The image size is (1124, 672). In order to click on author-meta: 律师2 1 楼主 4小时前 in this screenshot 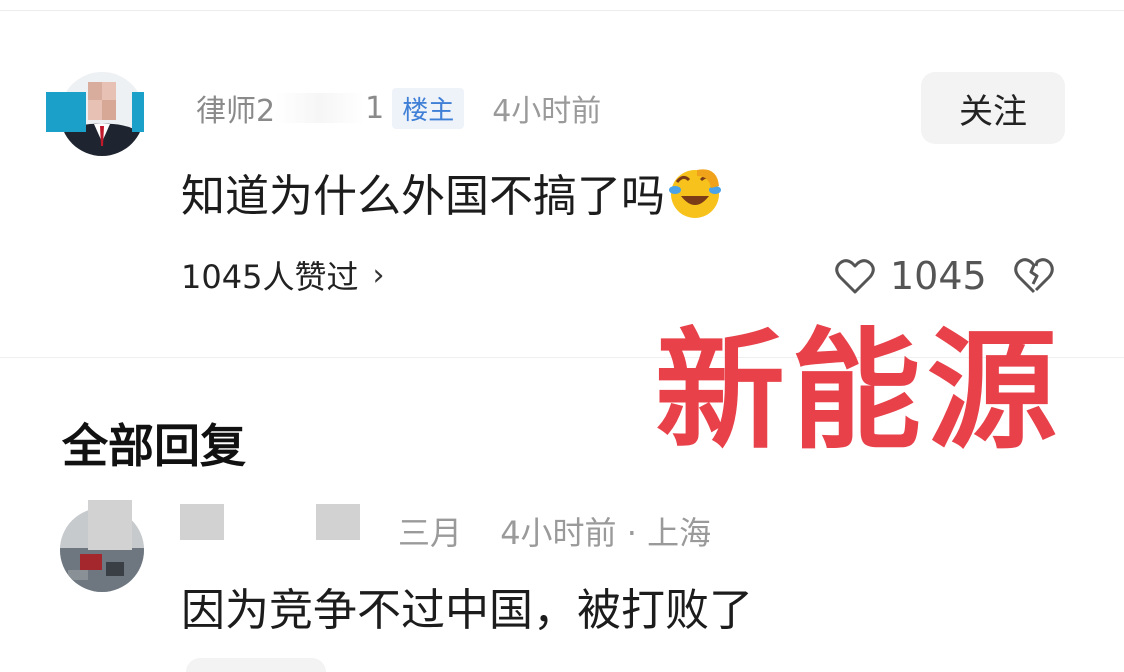, I will do `click(398, 108)`.